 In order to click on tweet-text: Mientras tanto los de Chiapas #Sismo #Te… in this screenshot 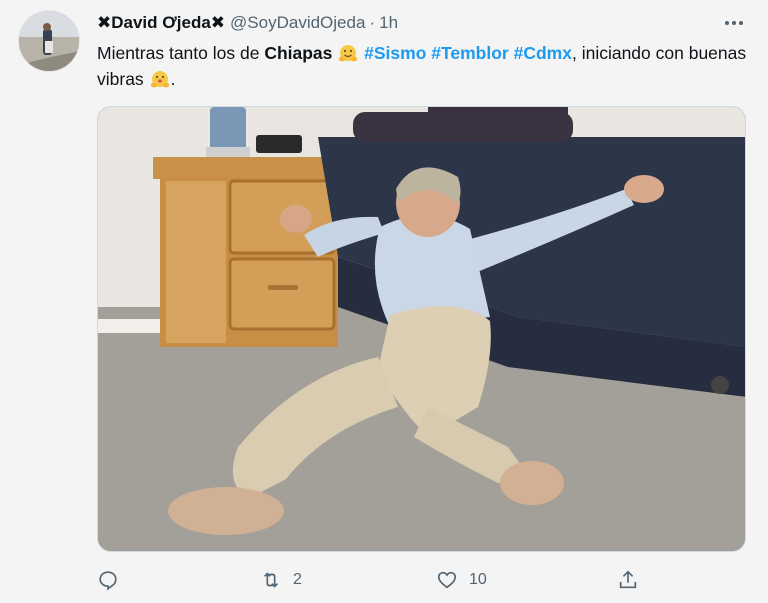, I will do `click(422, 66)`.